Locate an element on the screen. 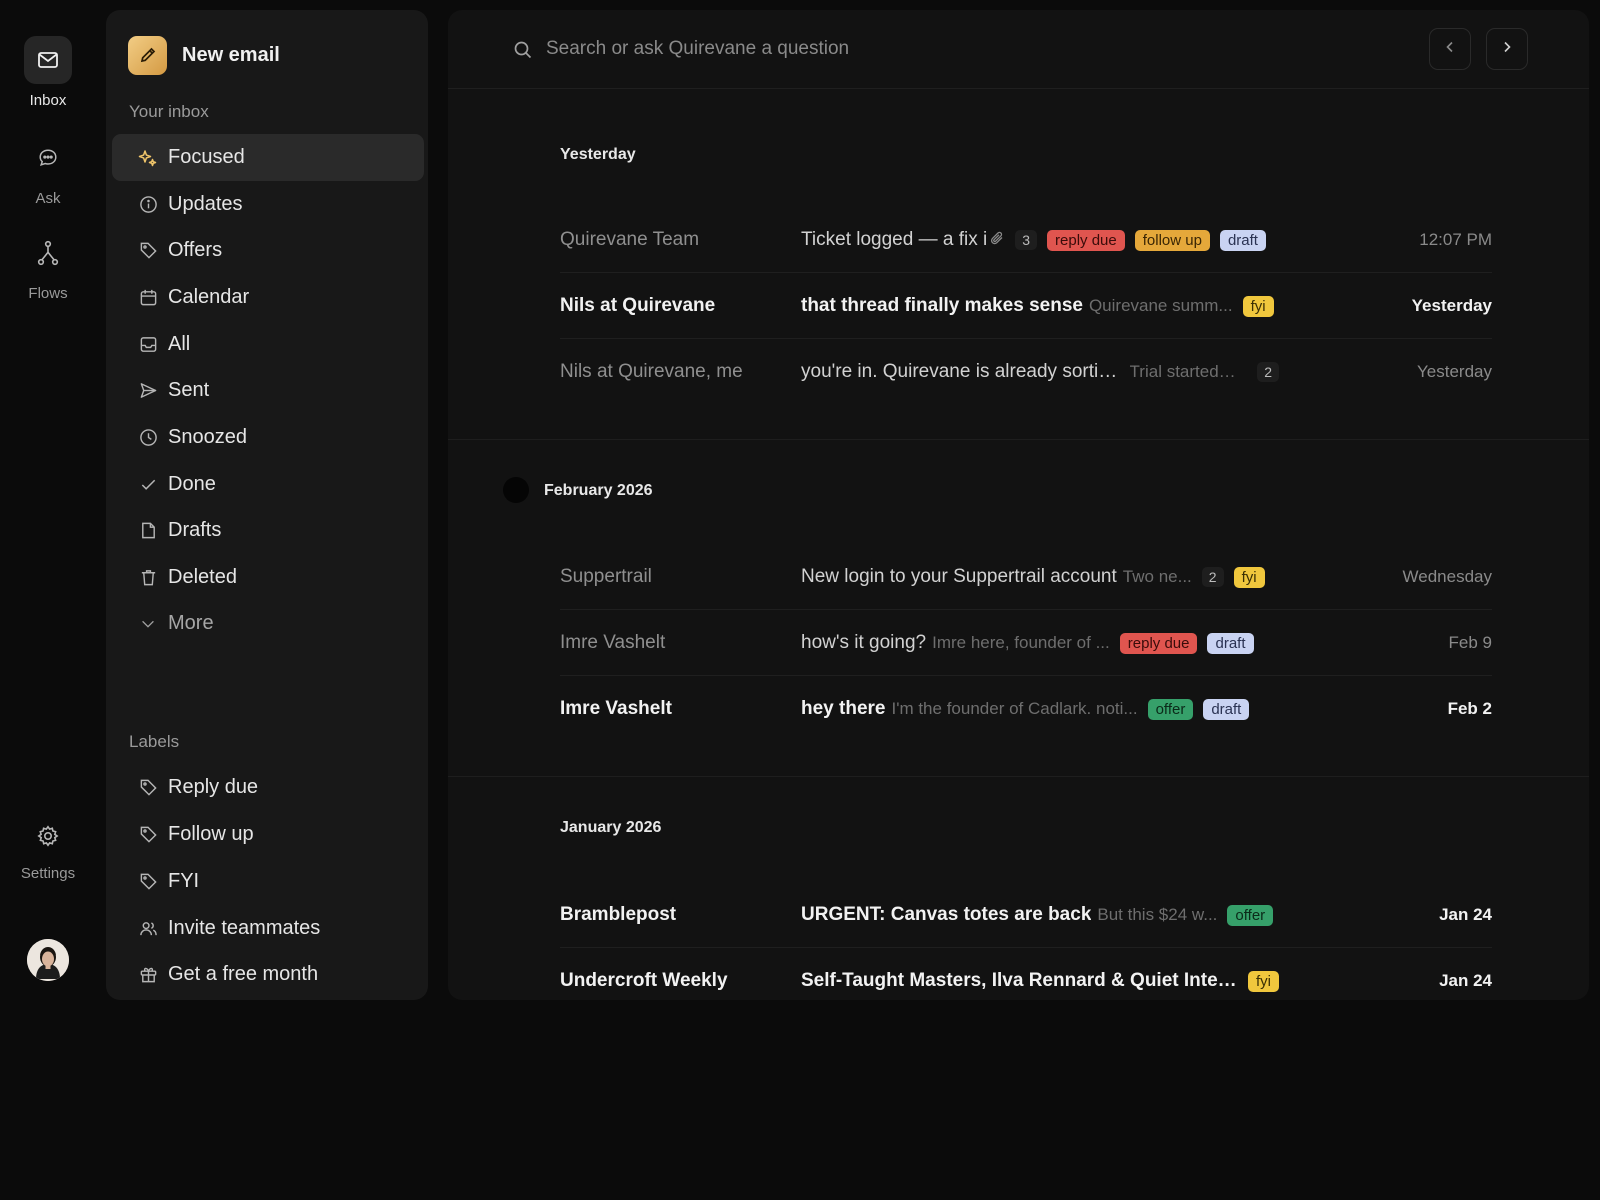 The image size is (1600, 1200). previous-button is located at coordinates (1450, 49).